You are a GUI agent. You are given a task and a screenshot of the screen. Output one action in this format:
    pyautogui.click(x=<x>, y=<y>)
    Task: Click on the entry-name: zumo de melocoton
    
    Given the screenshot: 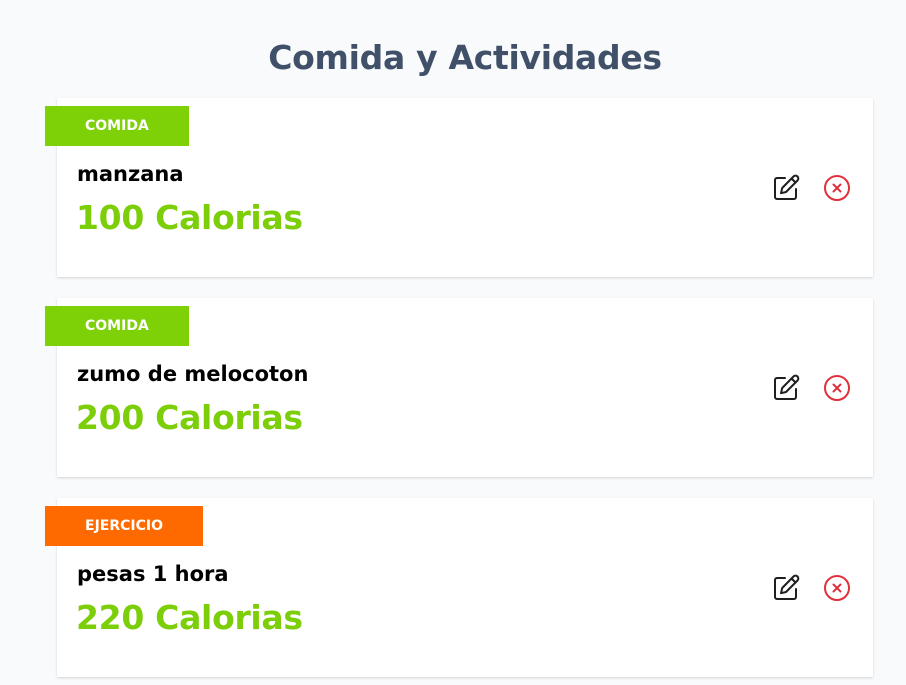 What is the action you would take?
    pyautogui.click(x=193, y=374)
    